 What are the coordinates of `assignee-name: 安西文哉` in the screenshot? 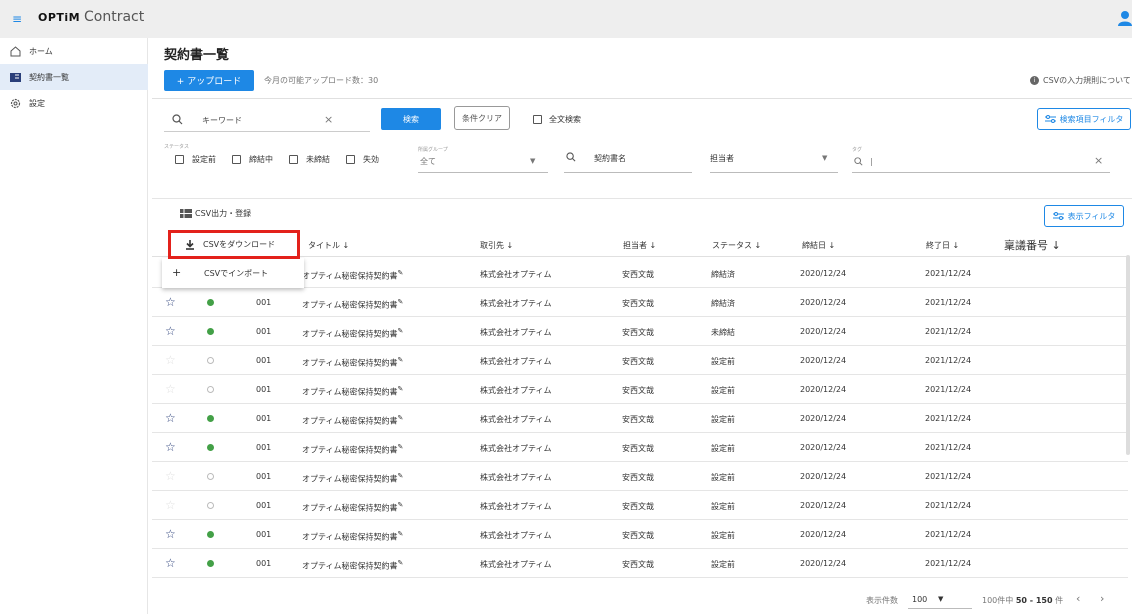 It's located at (638, 506).